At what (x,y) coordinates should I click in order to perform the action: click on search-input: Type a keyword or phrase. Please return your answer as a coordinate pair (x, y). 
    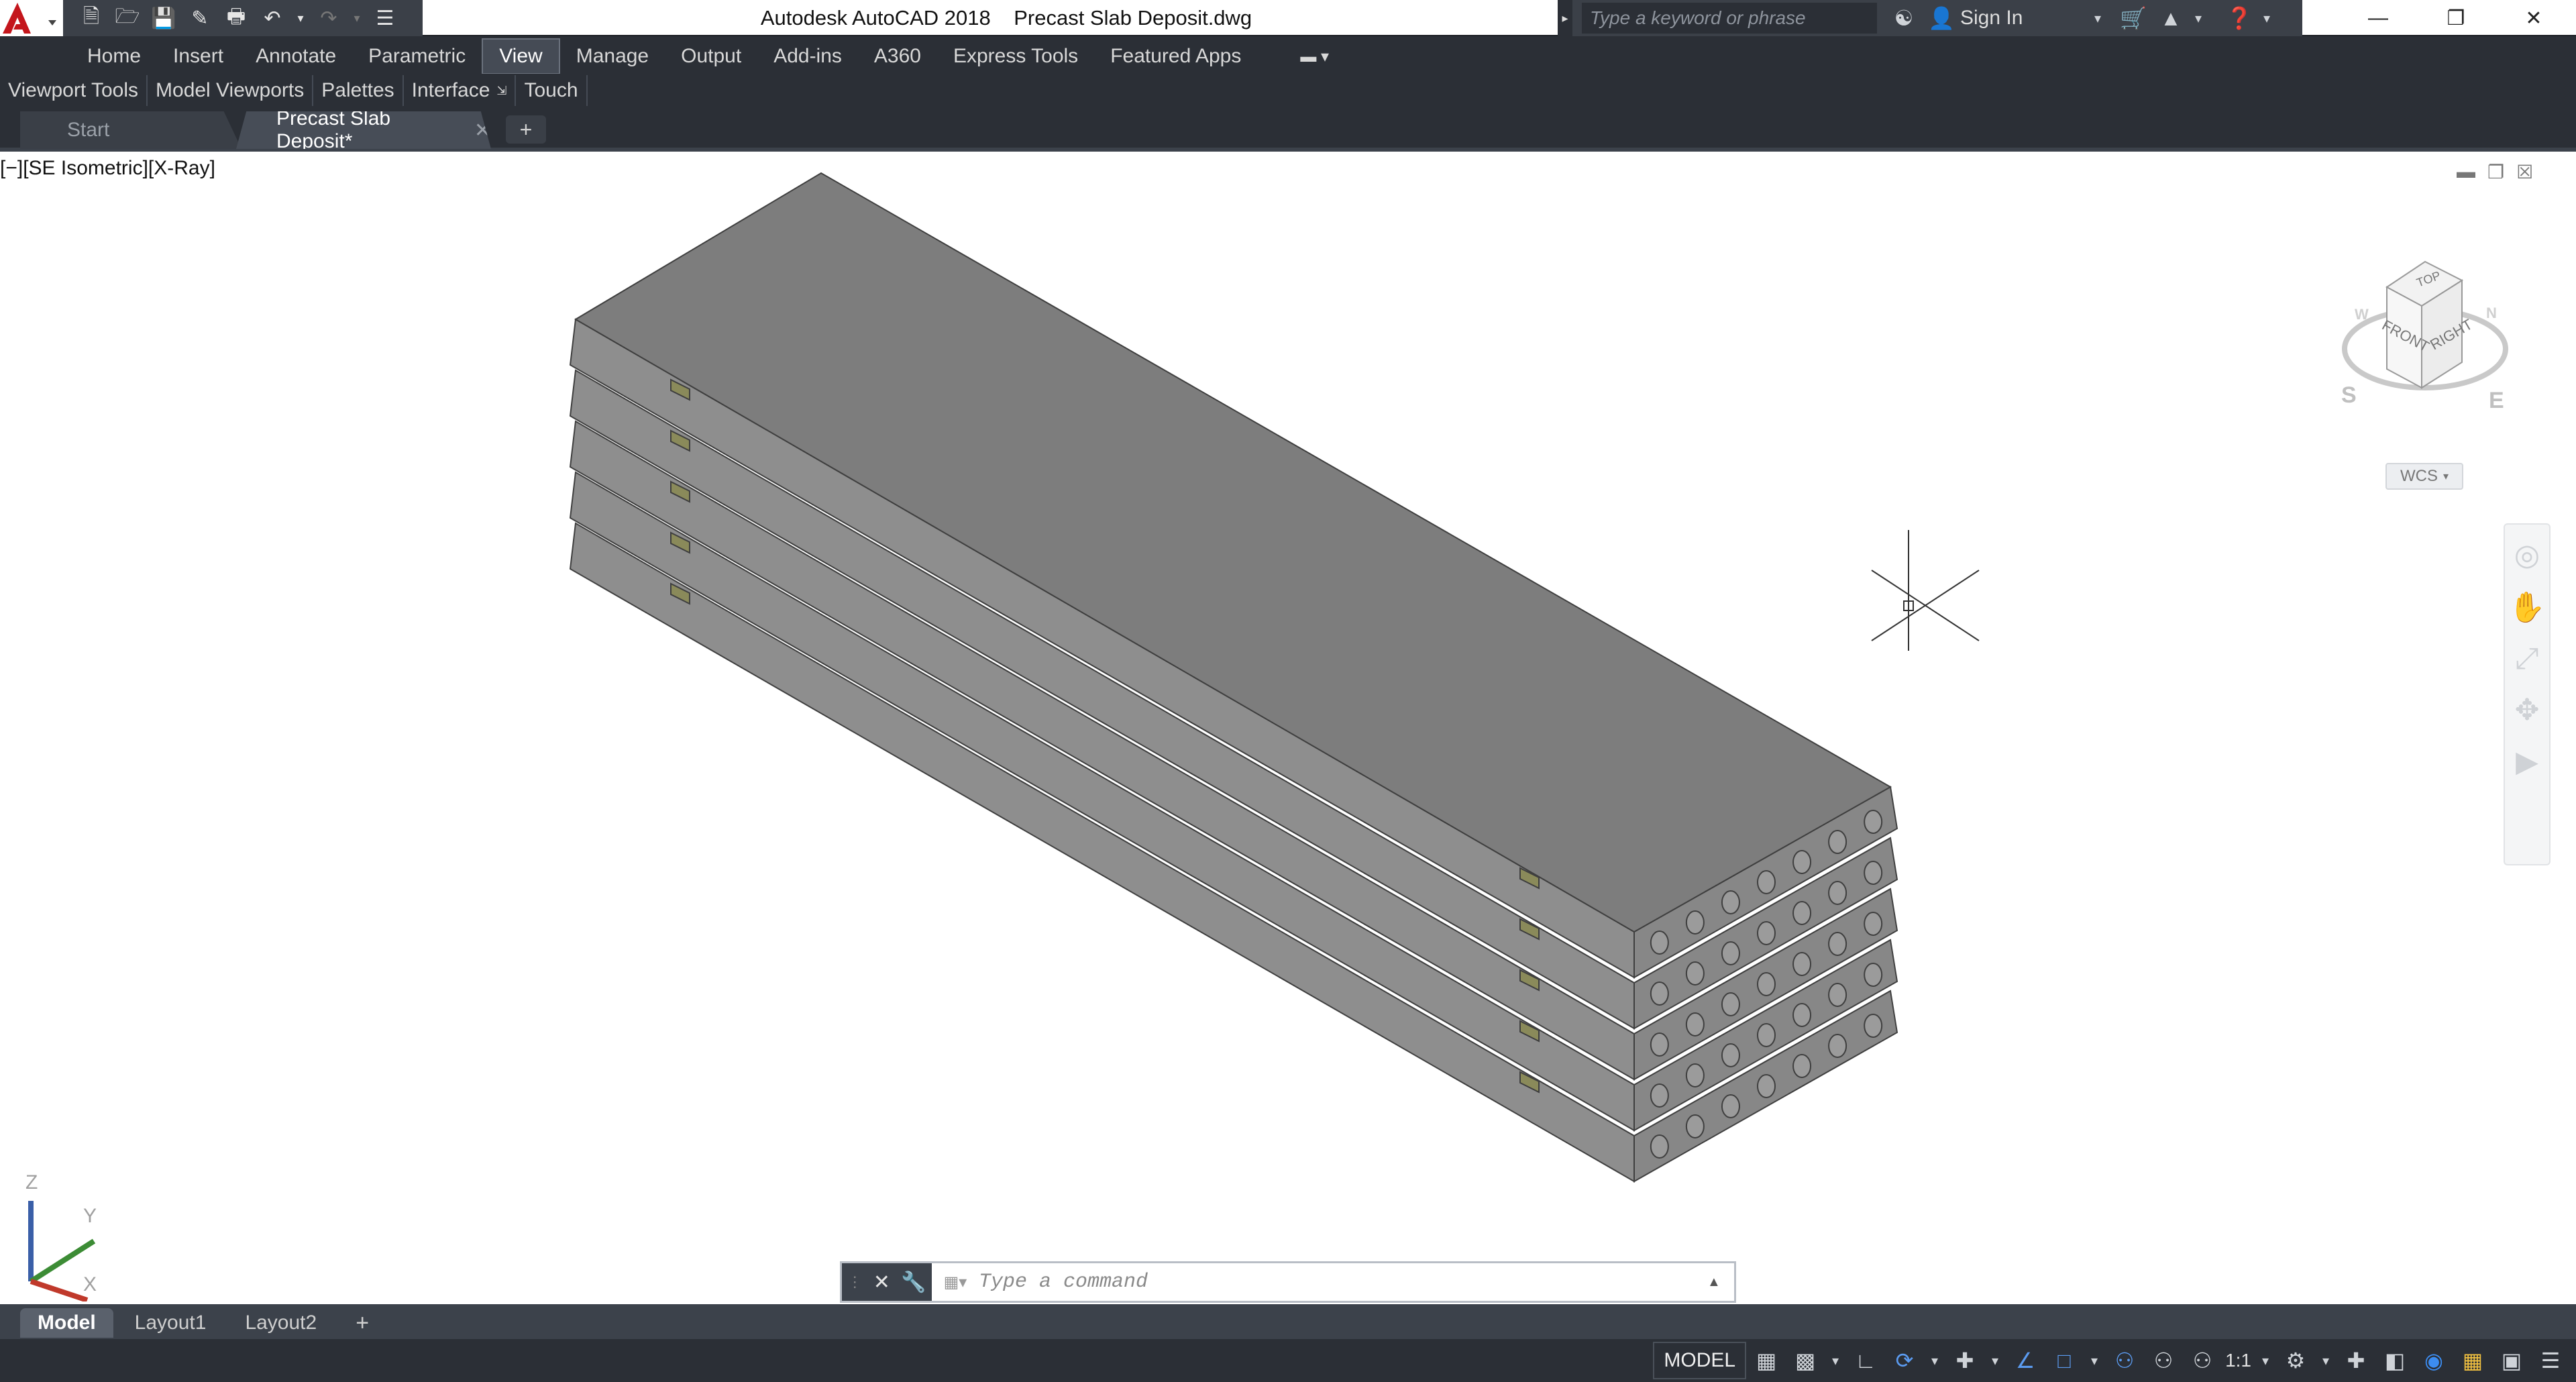
    Looking at the image, I should click on (1729, 18).